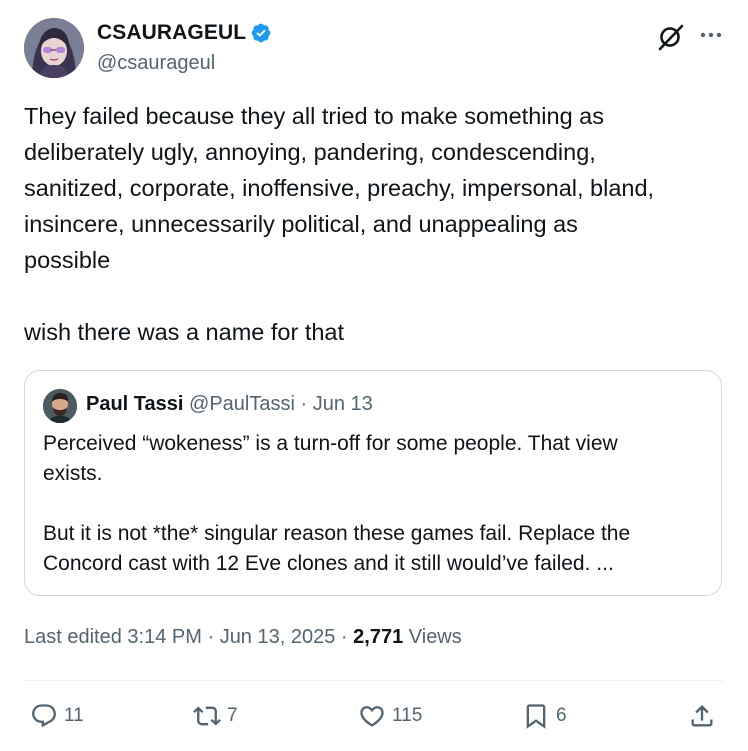 The height and width of the screenshot is (751, 748). I want to click on repost-icon, so click(207, 716).